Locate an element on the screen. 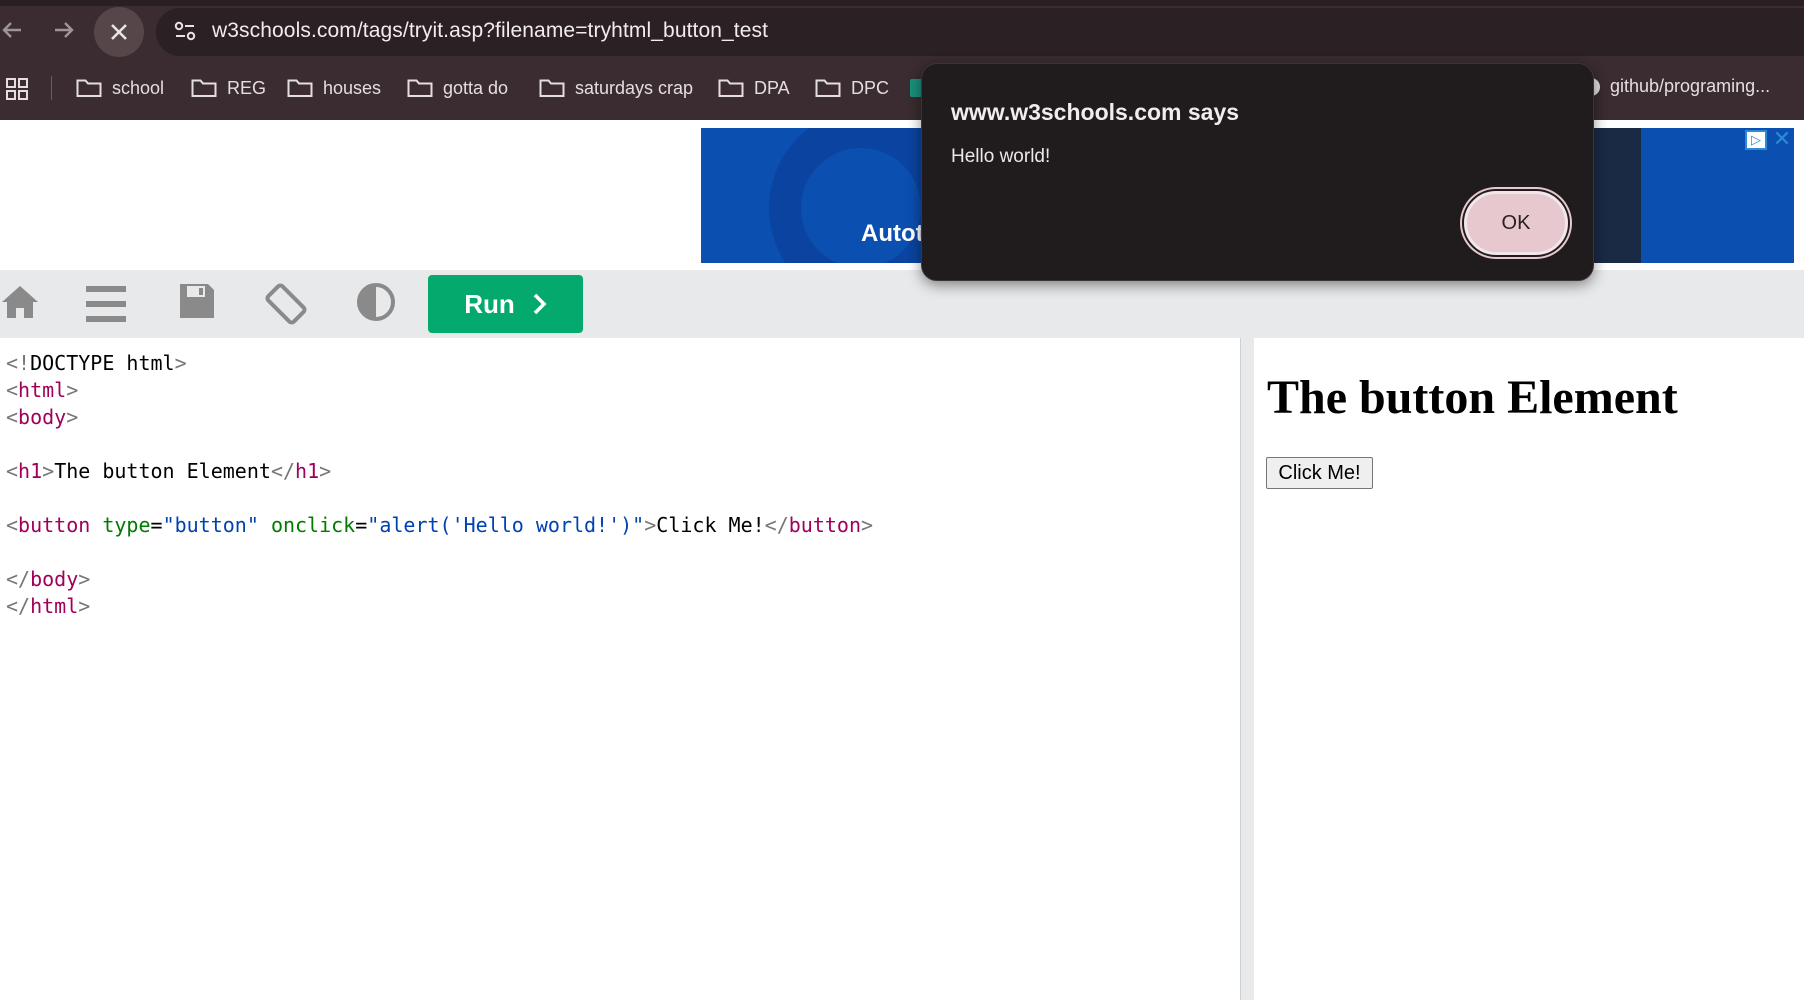 This screenshot has height=1000, width=1804. run-button: Run is located at coordinates (505, 304).